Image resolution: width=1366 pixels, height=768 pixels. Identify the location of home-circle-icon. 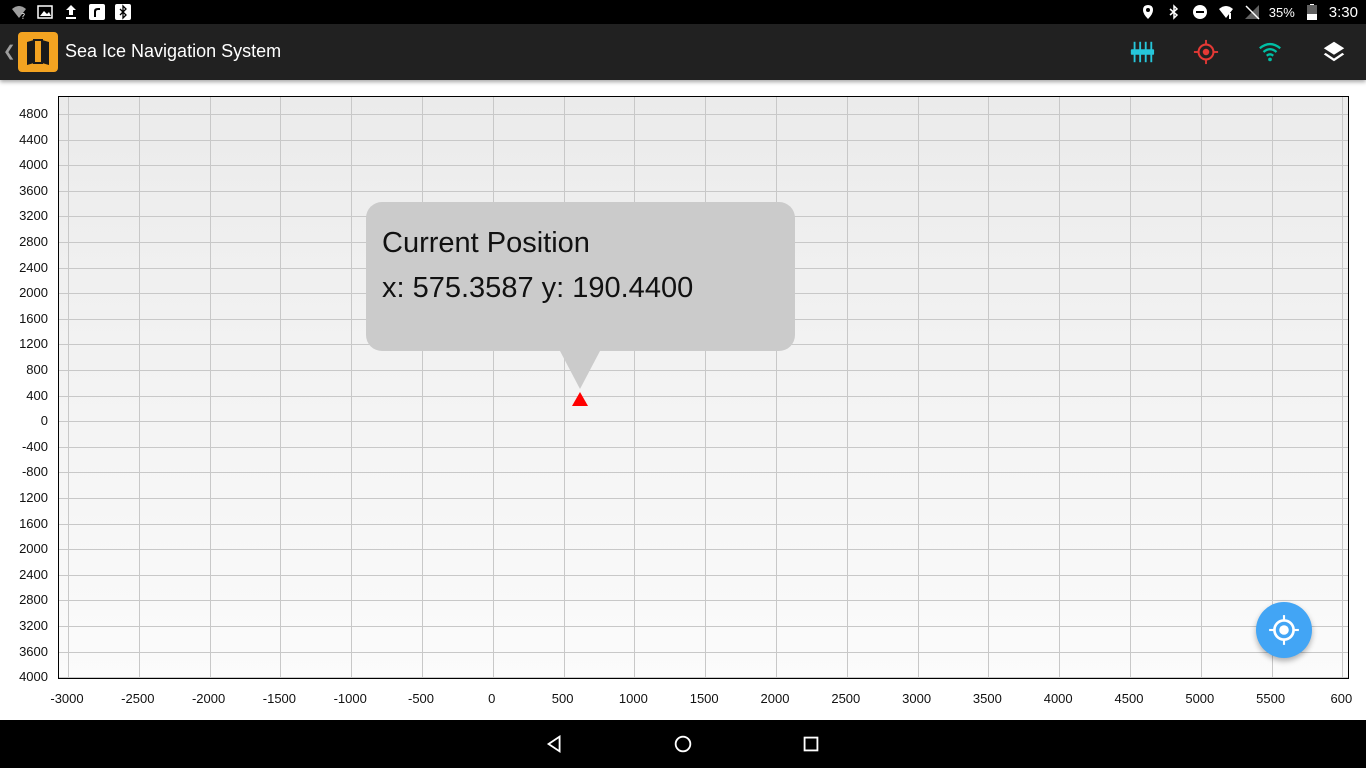
(683, 744).